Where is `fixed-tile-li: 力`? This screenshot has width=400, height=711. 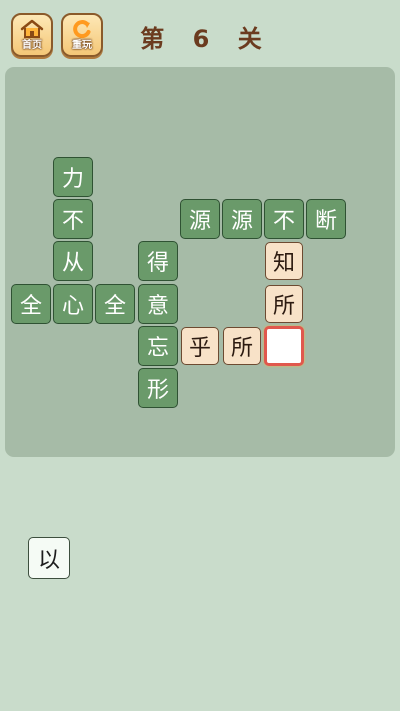
fixed-tile-li: 力 is located at coordinates (73, 177).